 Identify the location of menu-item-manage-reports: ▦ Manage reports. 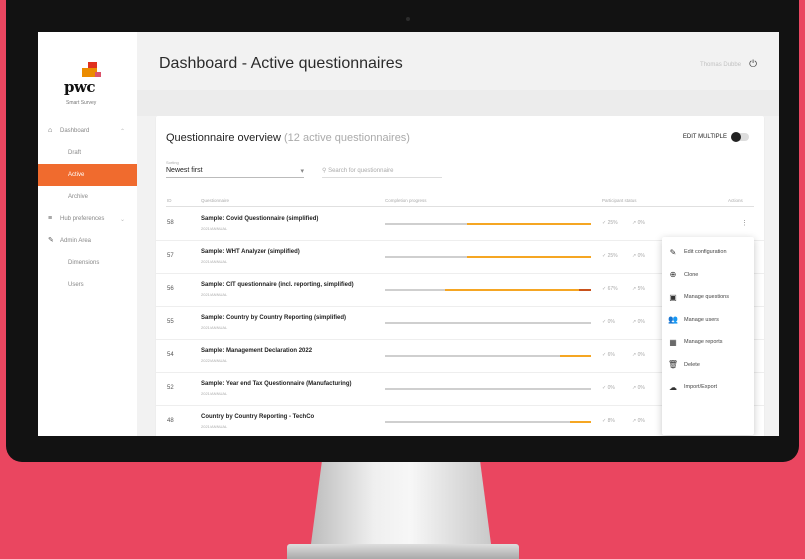
(708, 342).